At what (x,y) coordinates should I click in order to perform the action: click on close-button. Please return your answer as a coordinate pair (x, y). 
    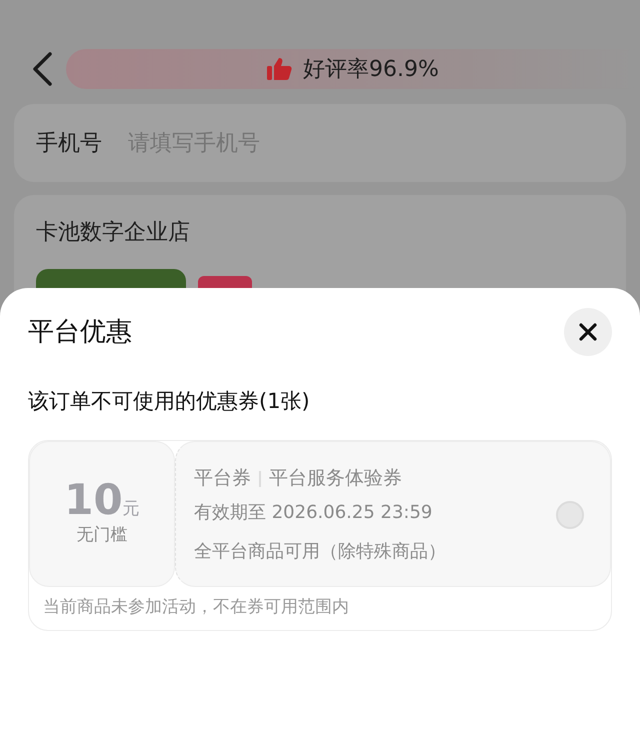
    Looking at the image, I should click on (588, 332).